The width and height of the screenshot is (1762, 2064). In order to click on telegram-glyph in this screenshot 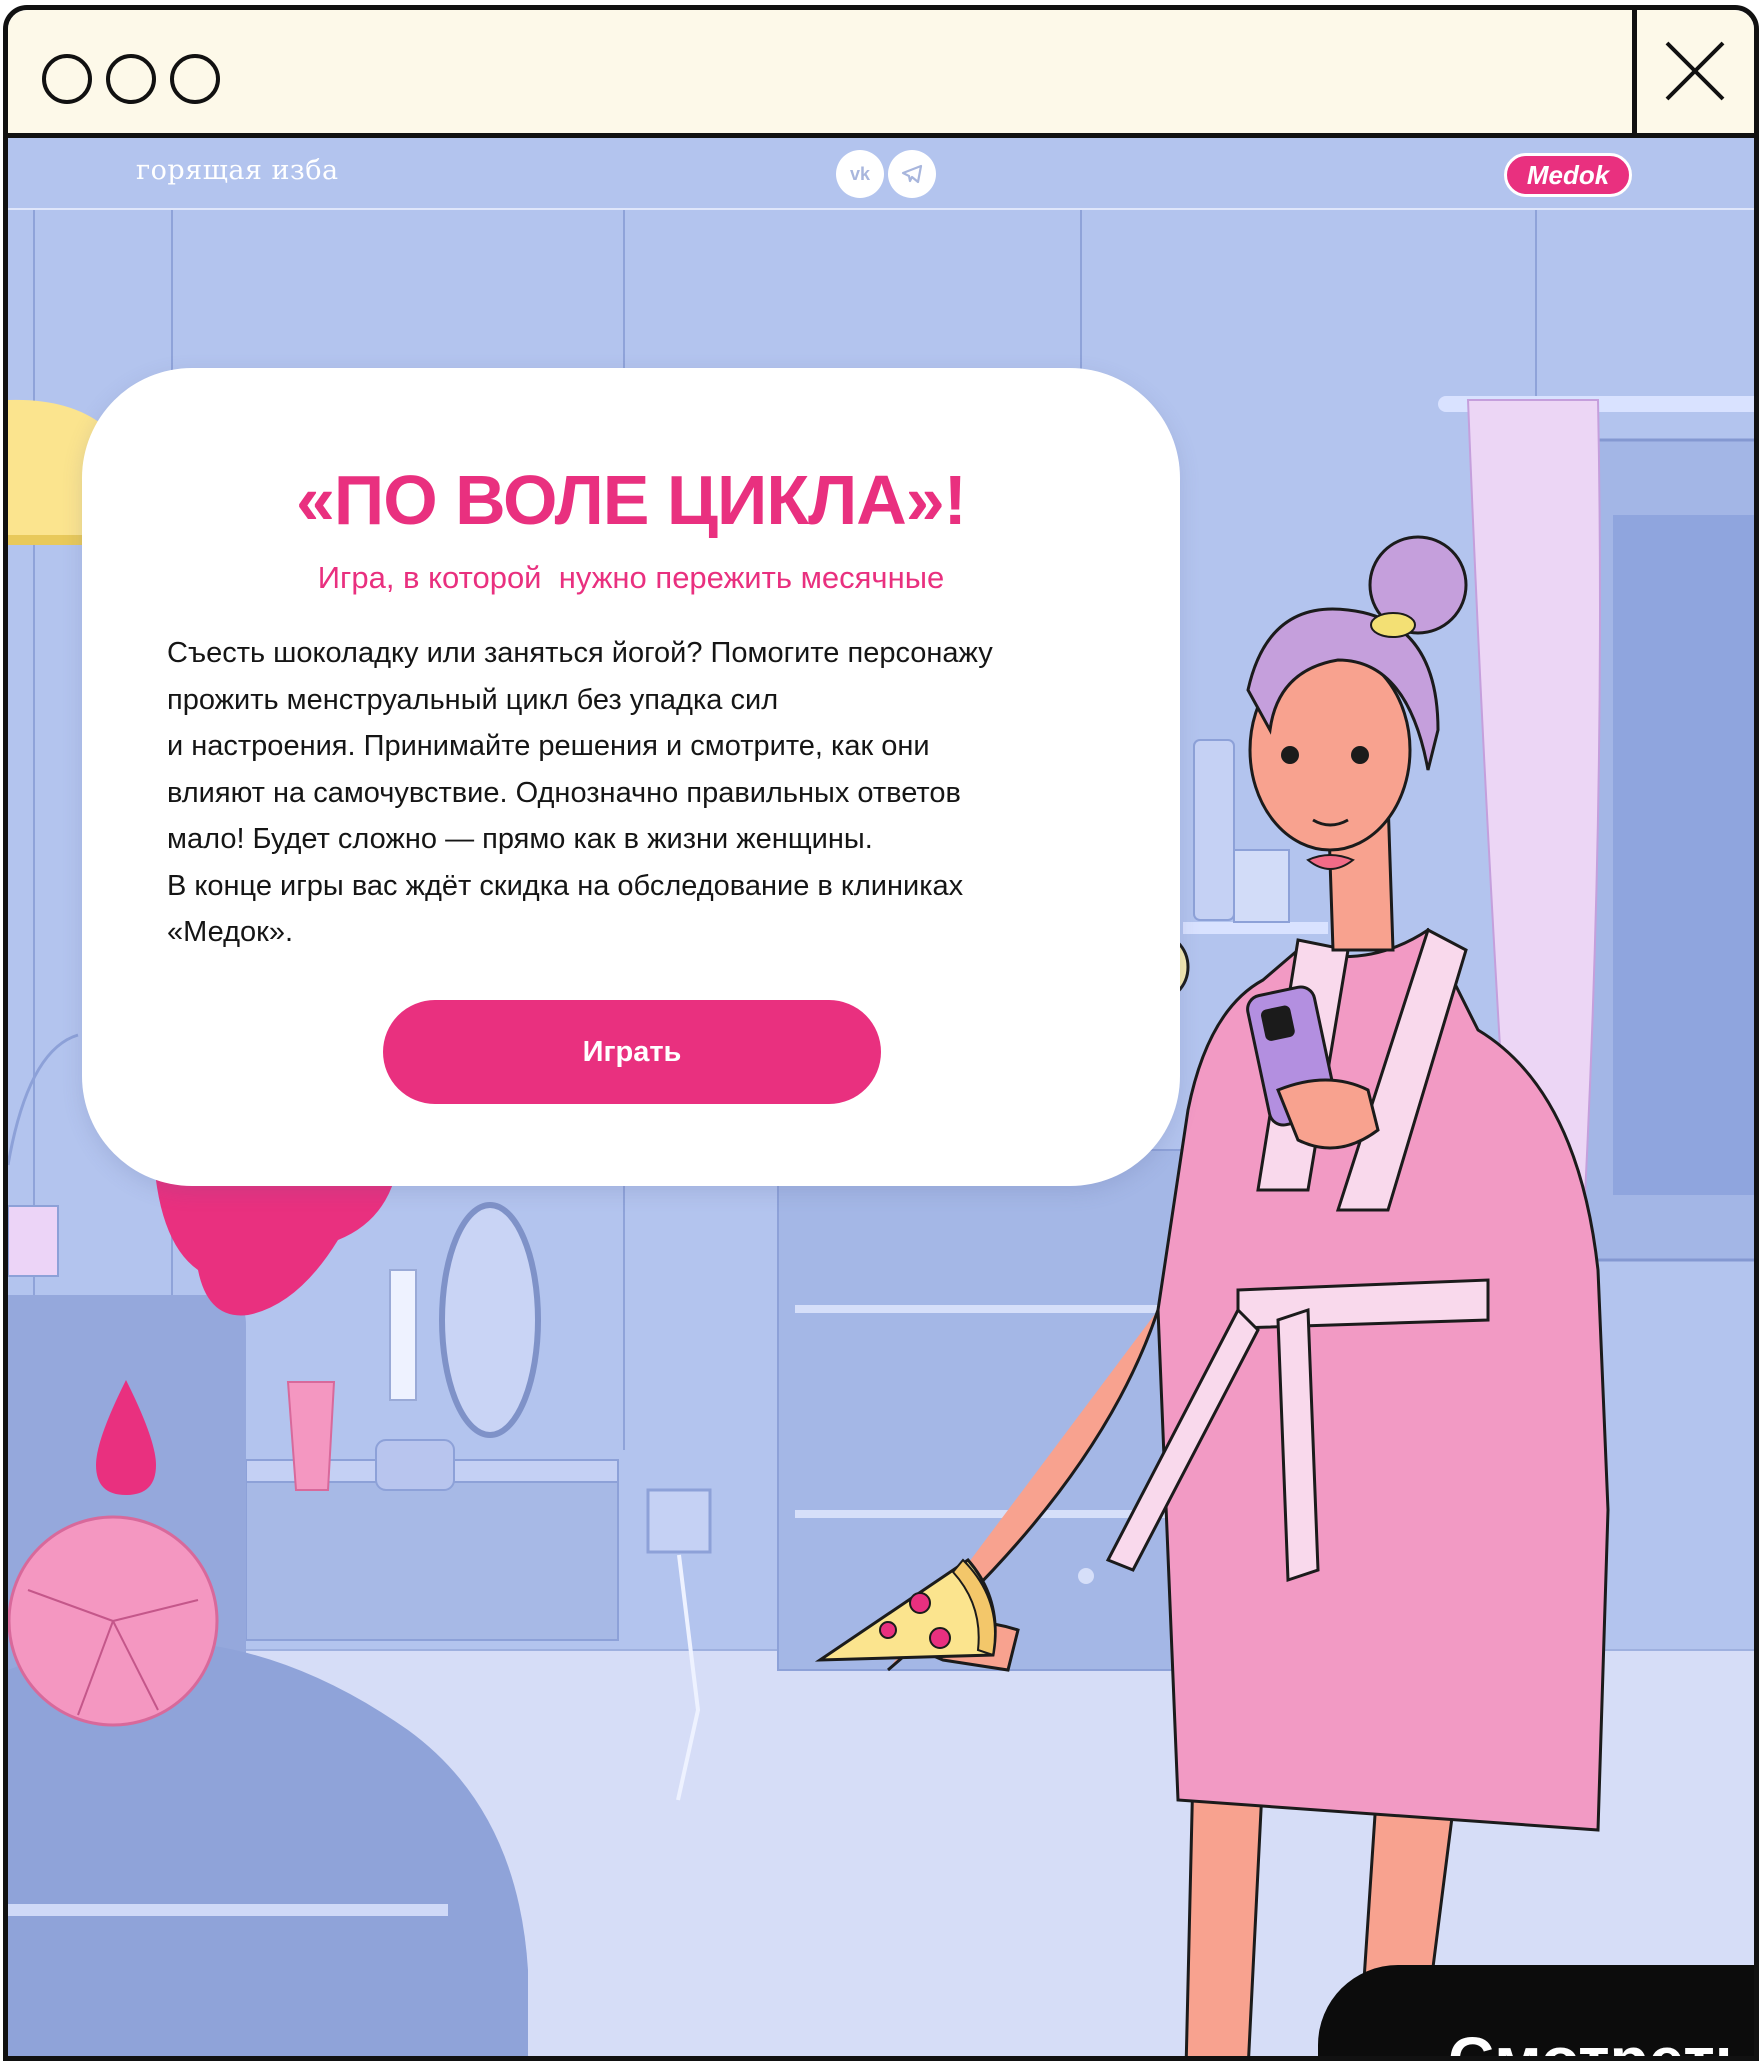, I will do `click(912, 174)`.